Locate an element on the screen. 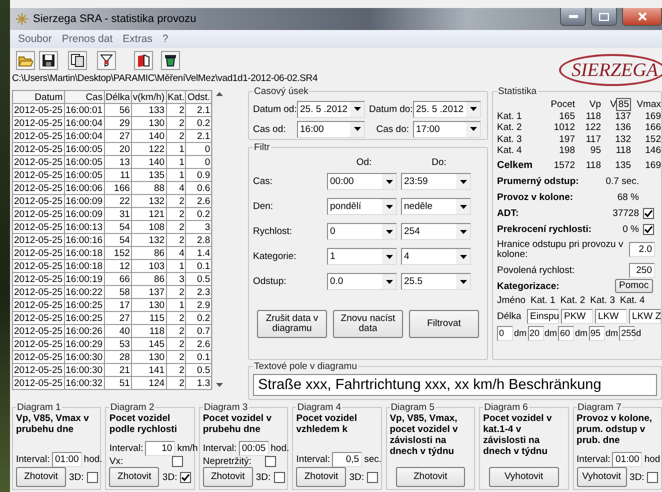 This screenshot has width=662, height=492. interval-field: 10 is located at coordinates (160, 448).